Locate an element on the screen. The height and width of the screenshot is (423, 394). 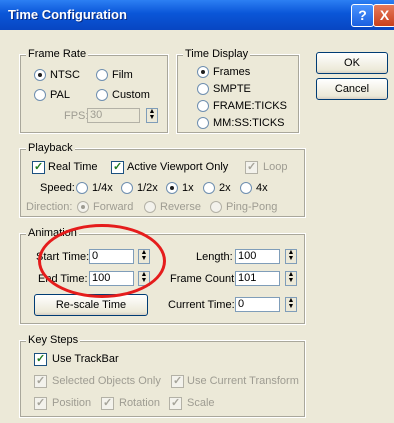
smpte-label: SMPTE is located at coordinates (232, 89).